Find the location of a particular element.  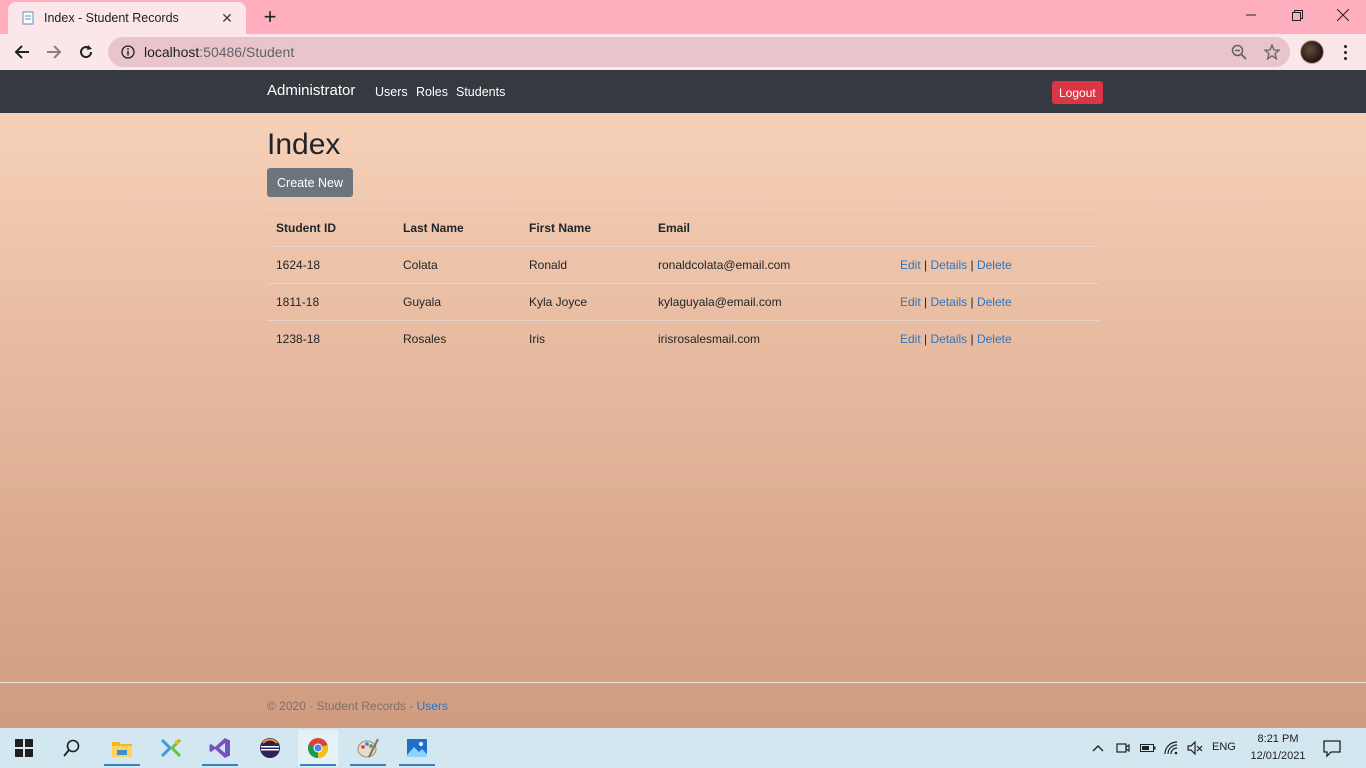

clock-date: 12/01/2021 is located at coordinates (1278, 756).